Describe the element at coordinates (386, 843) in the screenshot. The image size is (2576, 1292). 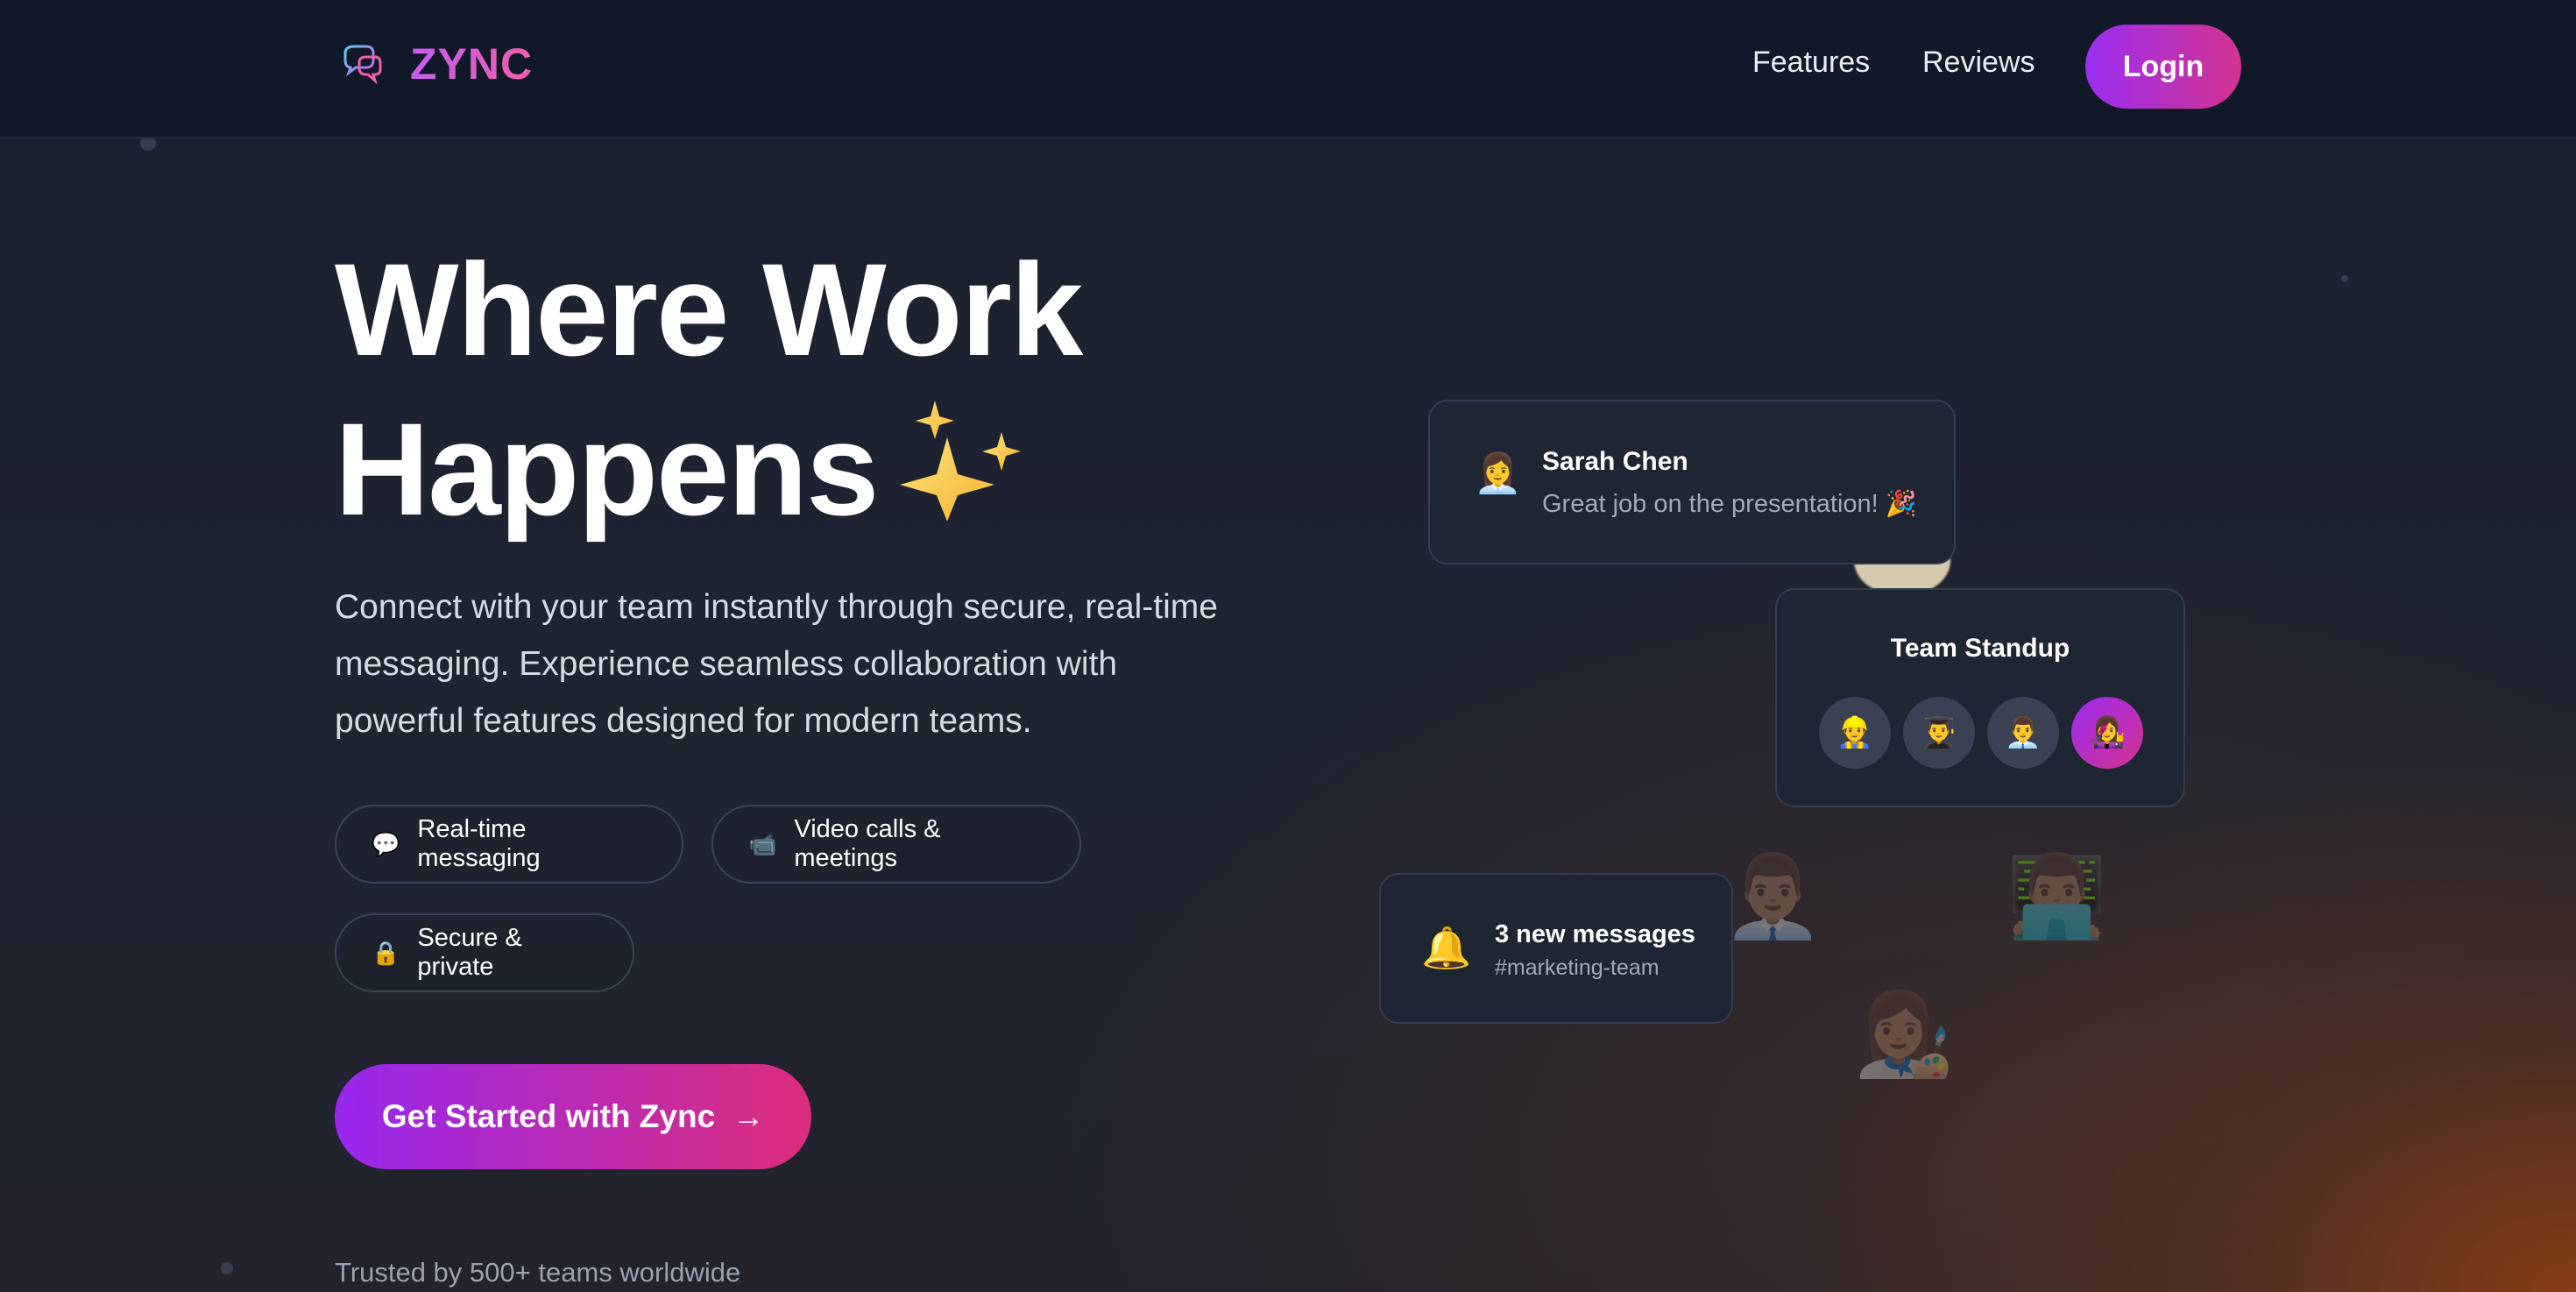
I see `speech-bubble-icon: 💬` at that location.